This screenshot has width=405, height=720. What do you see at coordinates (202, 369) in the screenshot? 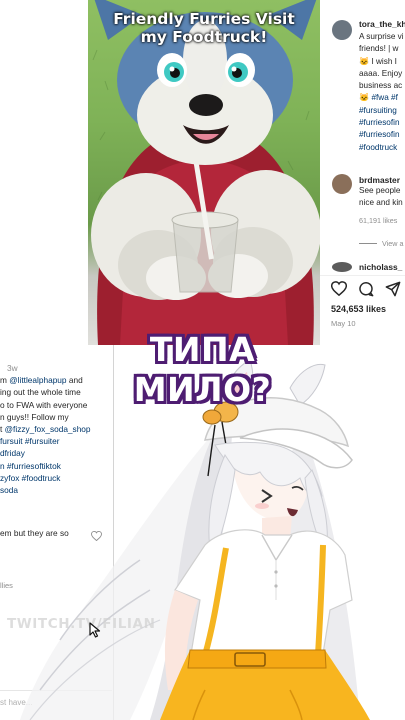
I see `meme-caption: ТИПА МИЛО?` at bounding box center [202, 369].